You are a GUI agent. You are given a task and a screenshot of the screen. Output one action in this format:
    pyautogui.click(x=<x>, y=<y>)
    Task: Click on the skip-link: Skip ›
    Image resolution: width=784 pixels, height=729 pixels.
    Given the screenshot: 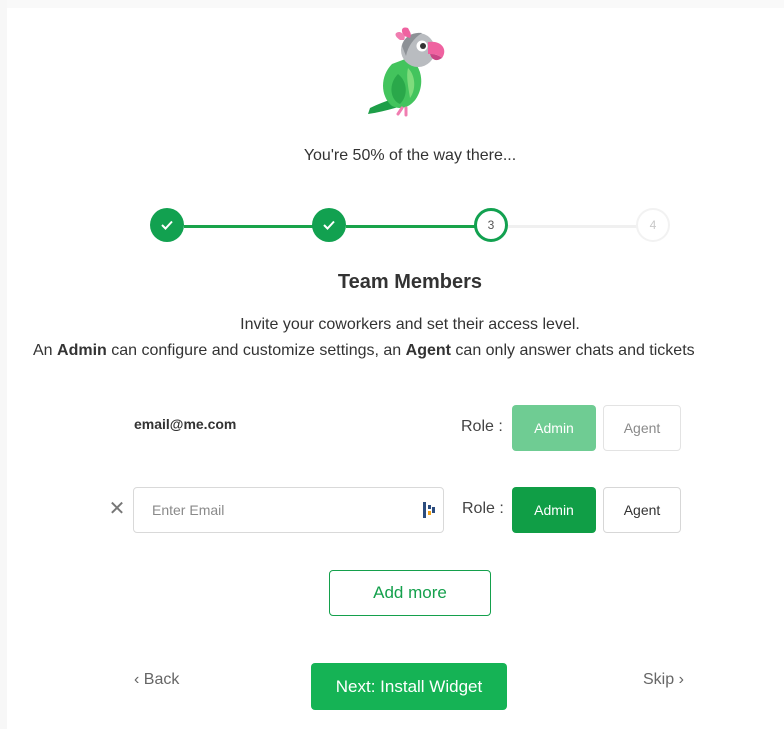 What is the action you would take?
    pyautogui.click(x=663, y=680)
    